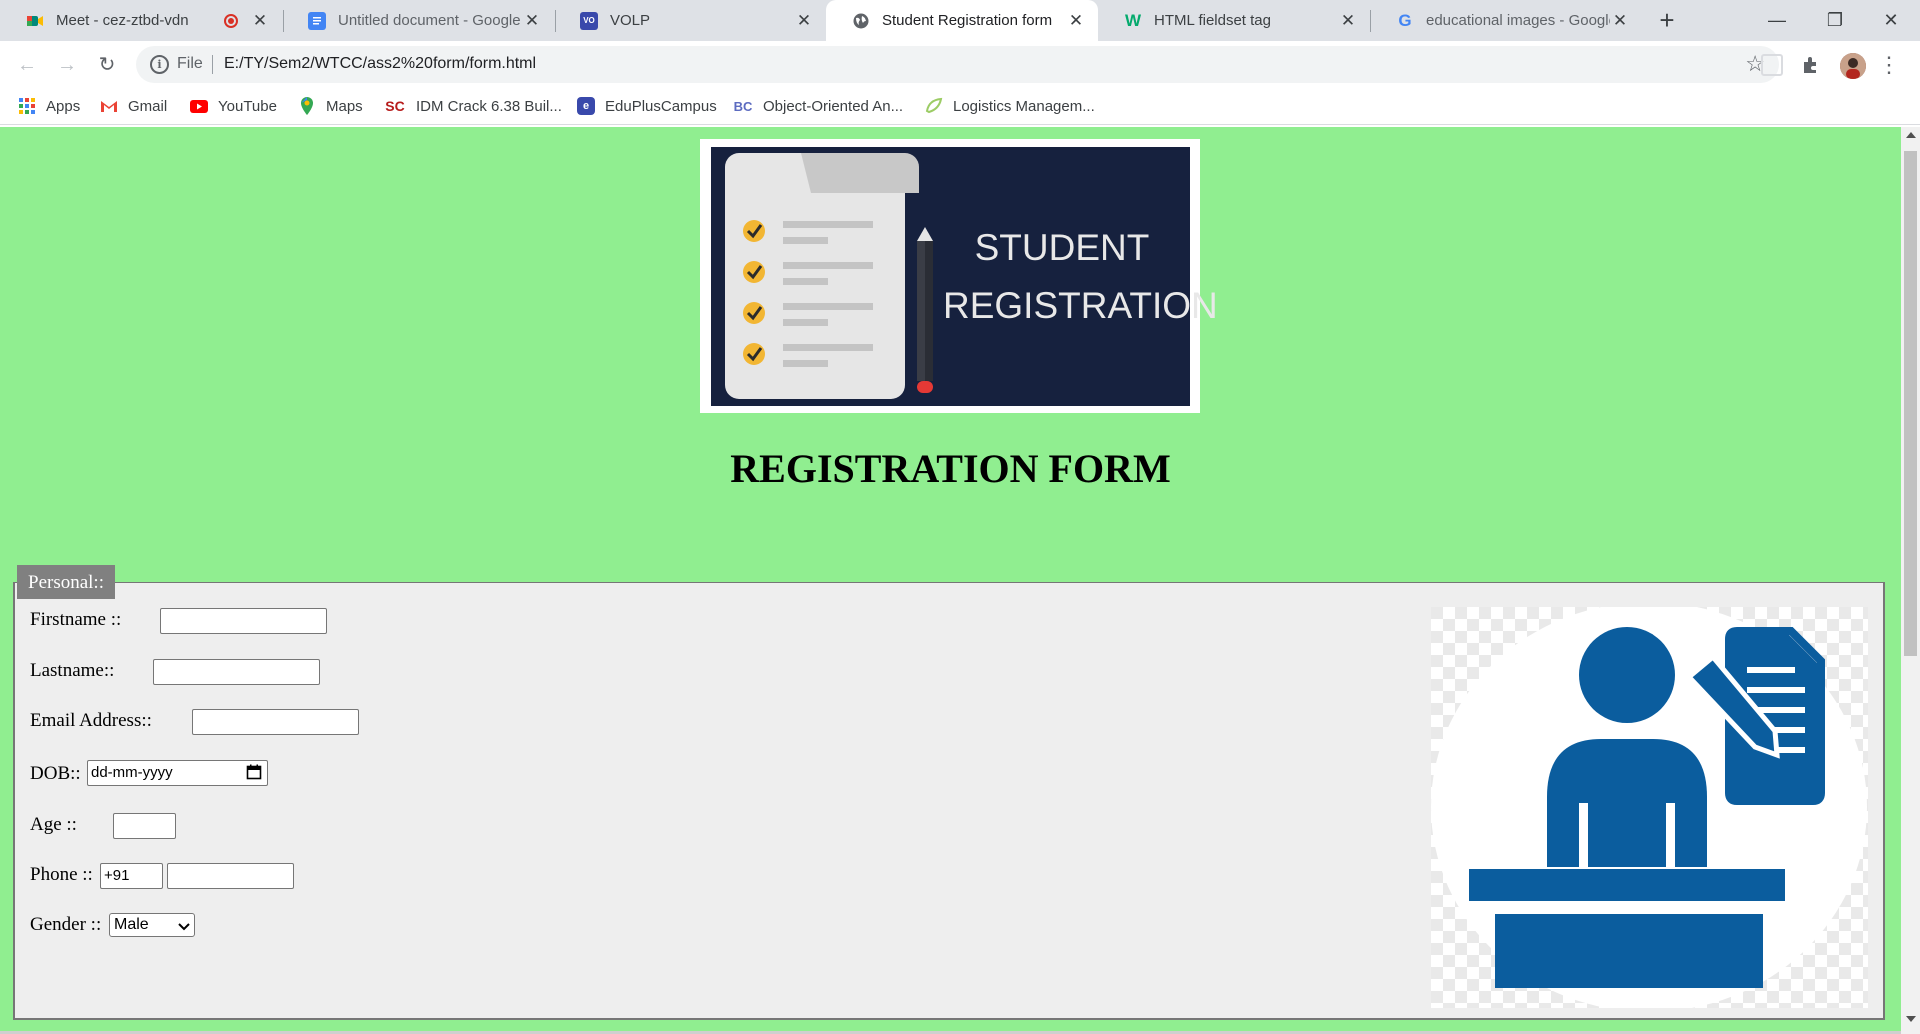 The image size is (1920, 1034). What do you see at coordinates (630, 20) in the screenshot?
I see `tab-title: VOLP` at bounding box center [630, 20].